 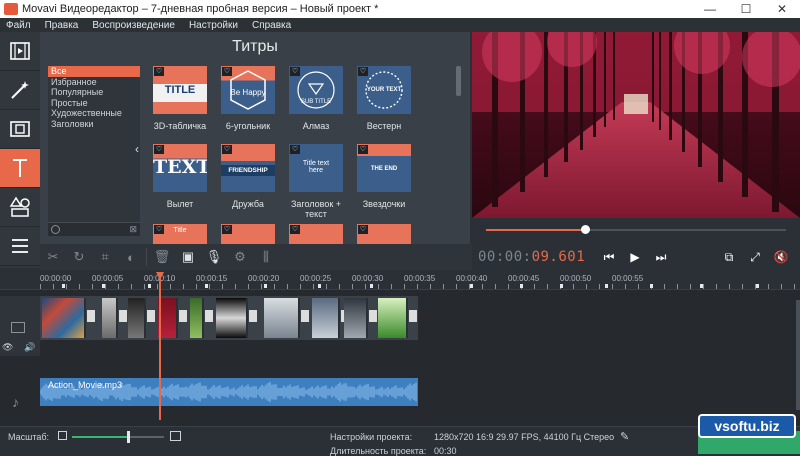 I want to click on title-tile: ♡ Title text here Заголовок + текст, so click(x=316, y=181).